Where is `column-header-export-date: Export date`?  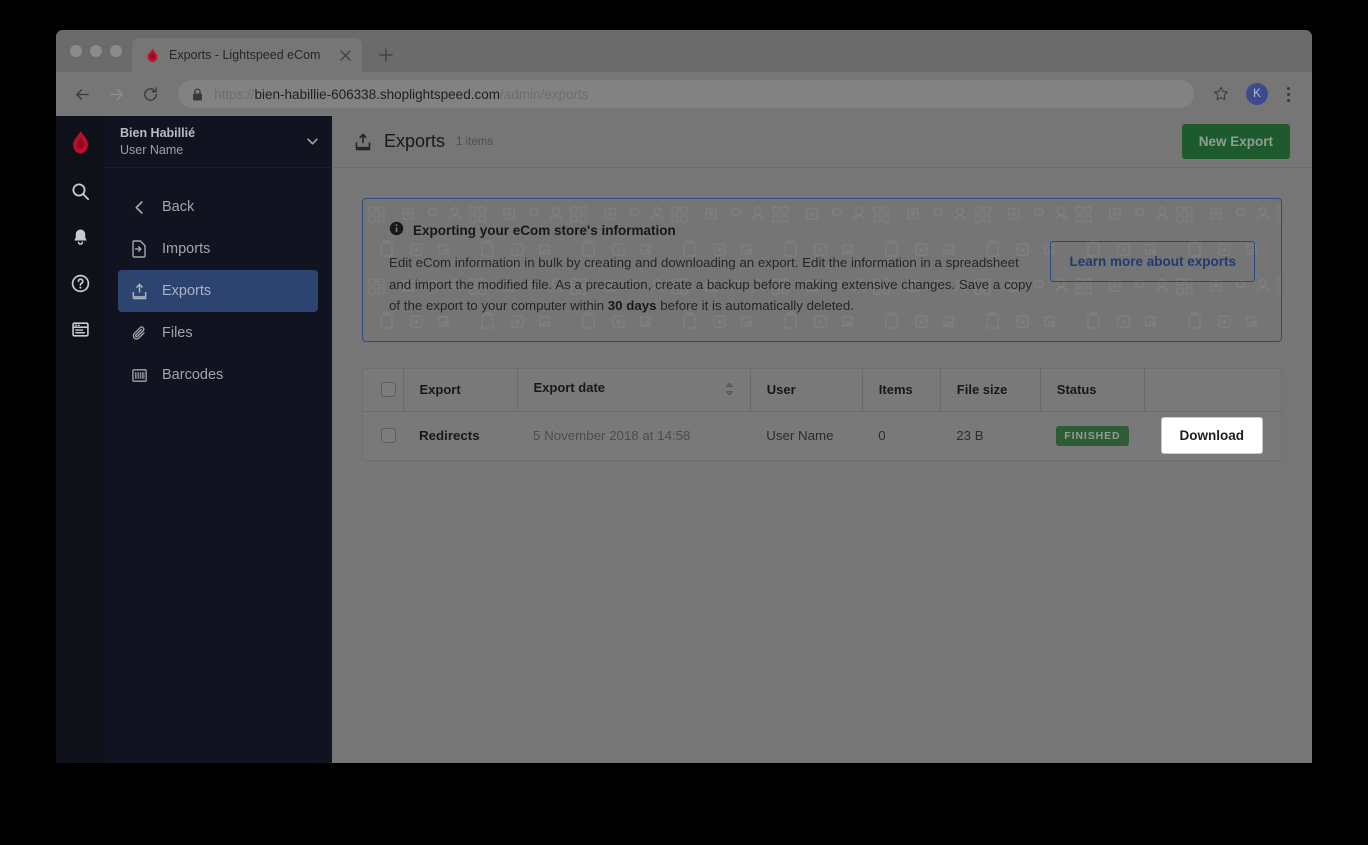 column-header-export-date: Export date is located at coordinates (634, 390).